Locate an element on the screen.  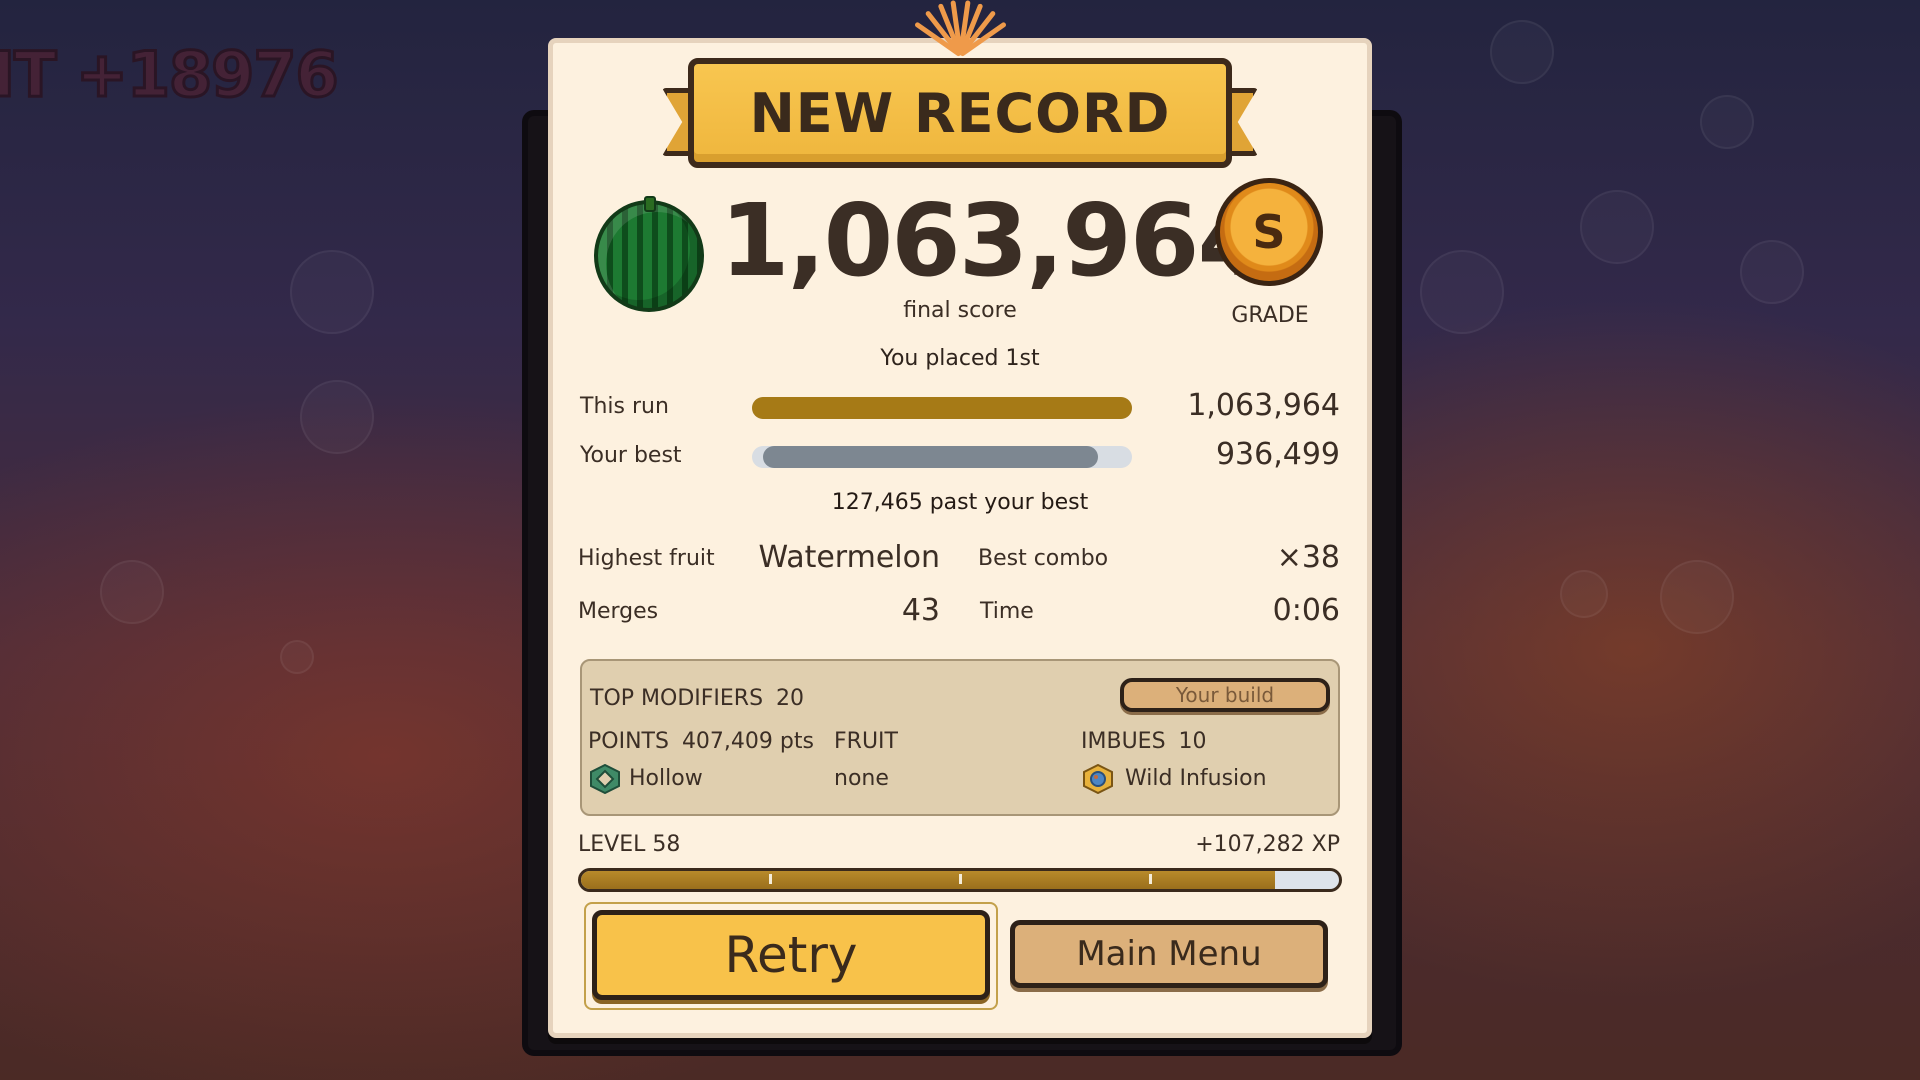
level-label: LEVEL 58 is located at coordinates (629, 844).